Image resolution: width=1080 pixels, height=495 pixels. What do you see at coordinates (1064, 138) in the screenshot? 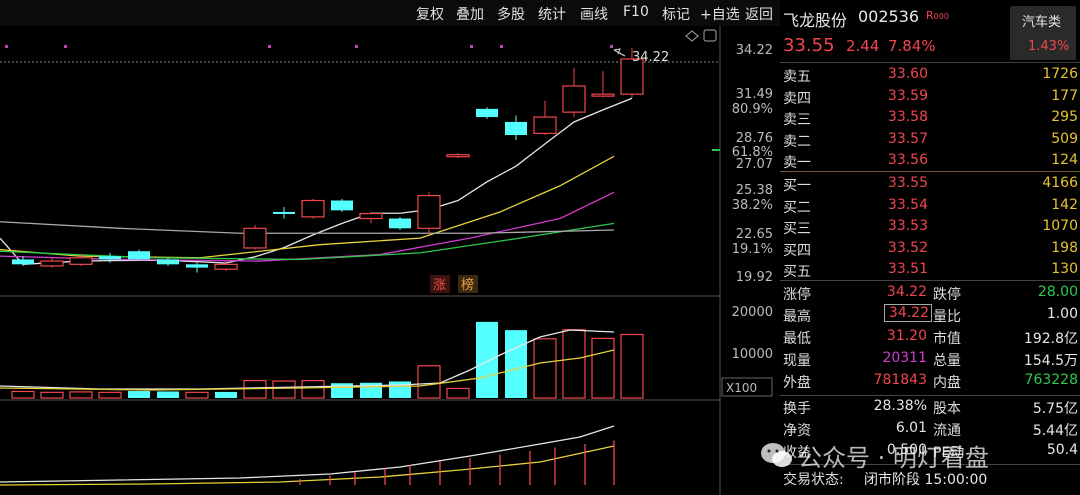
I see `ask-volume: 509` at bounding box center [1064, 138].